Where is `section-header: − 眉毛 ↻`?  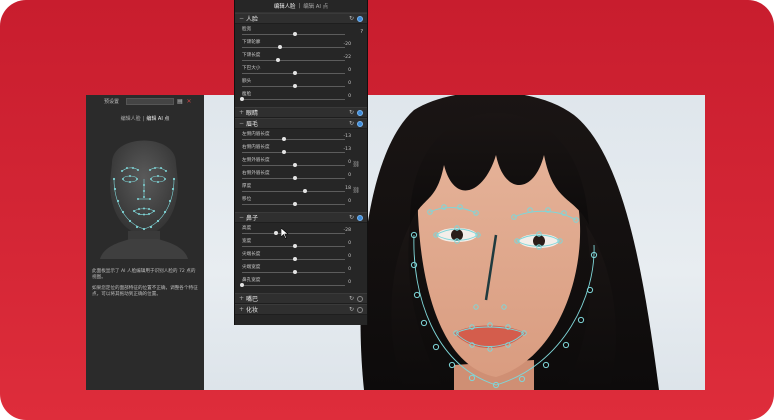
section-header: − 眉毛 ↻ is located at coordinates (301, 123).